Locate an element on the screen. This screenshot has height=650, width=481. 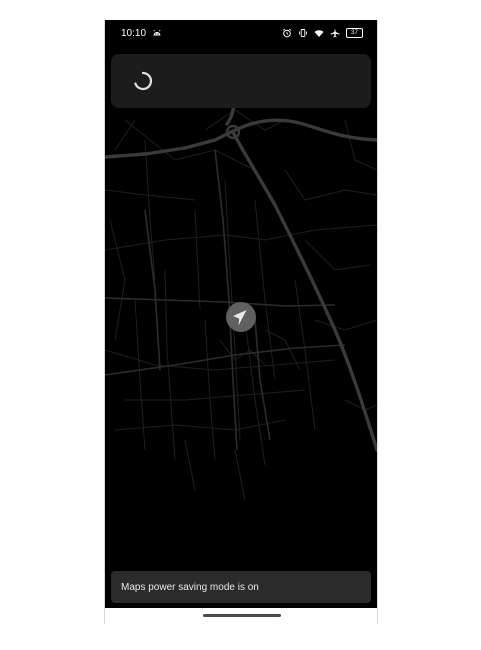
current-location-marker-icon is located at coordinates (241, 317).